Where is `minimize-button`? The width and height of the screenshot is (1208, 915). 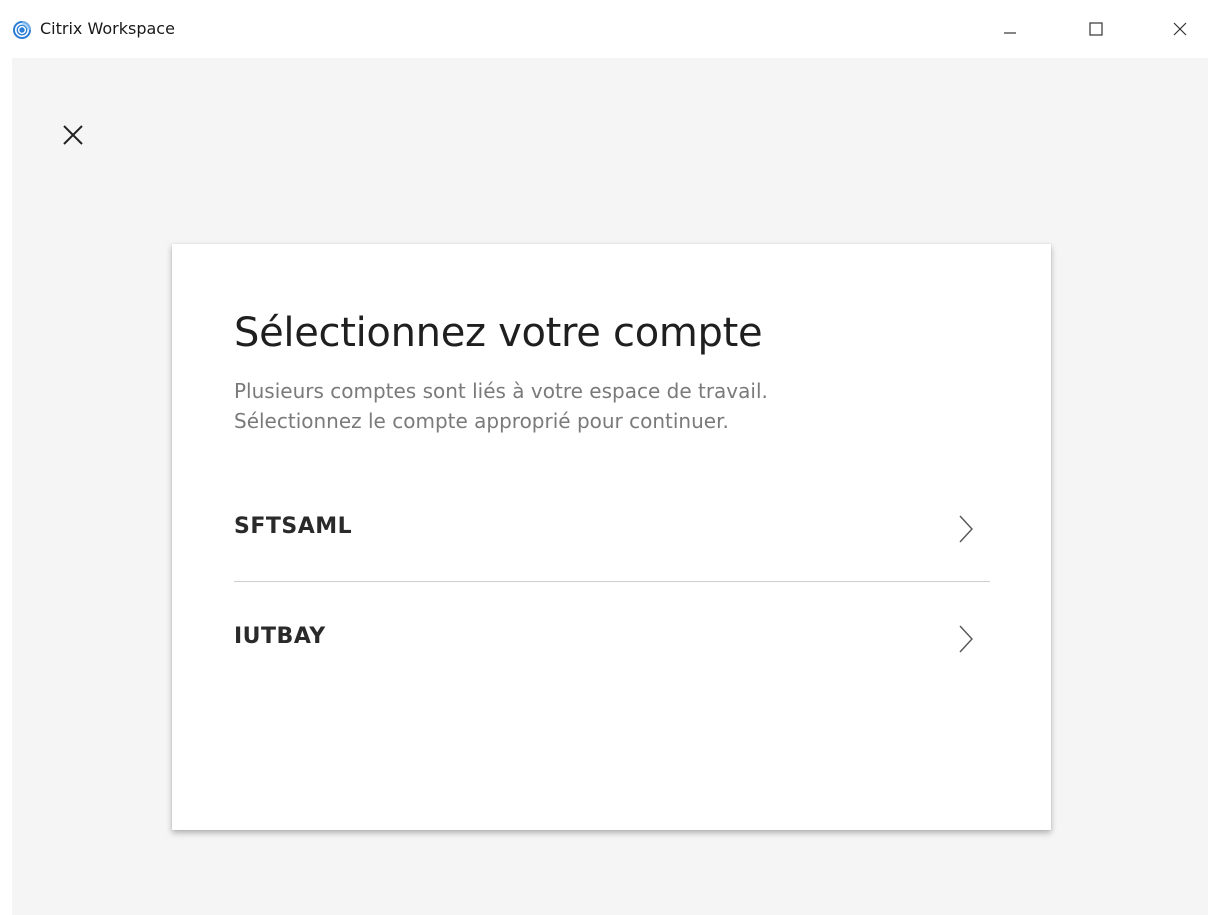 minimize-button is located at coordinates (1010, 29).